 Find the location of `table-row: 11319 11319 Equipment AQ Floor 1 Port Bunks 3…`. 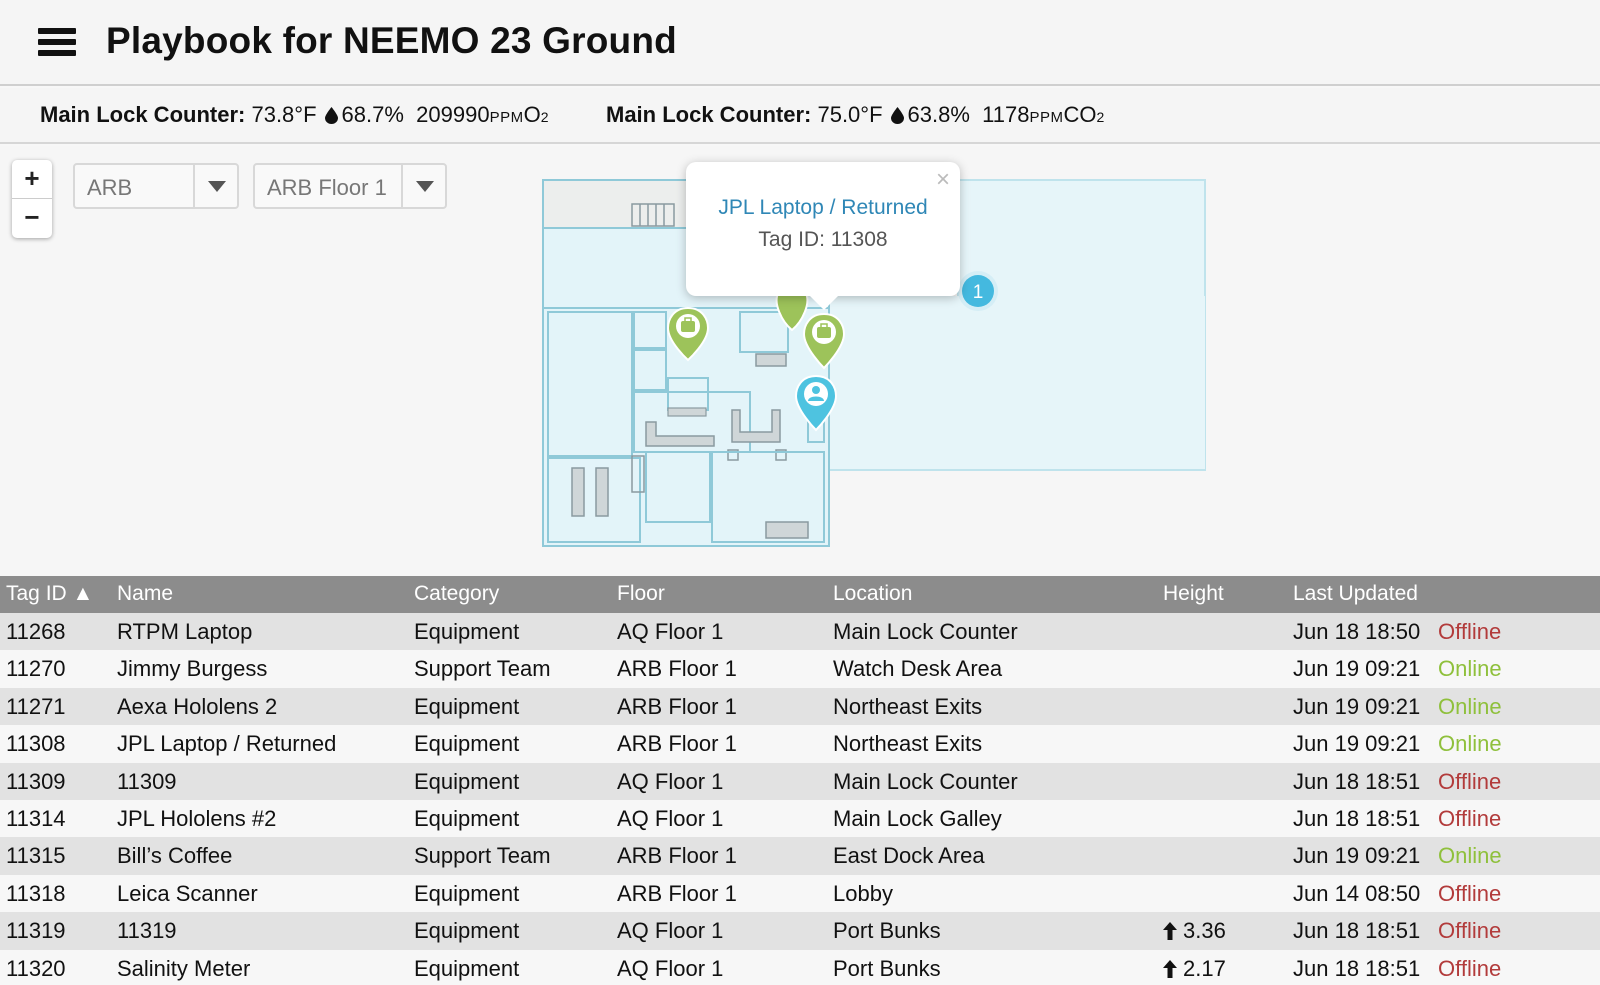

table-row: 11319 11319 Equipment AQ Floor 1 Port Bunks 3… is located at coordinates (800, 931).